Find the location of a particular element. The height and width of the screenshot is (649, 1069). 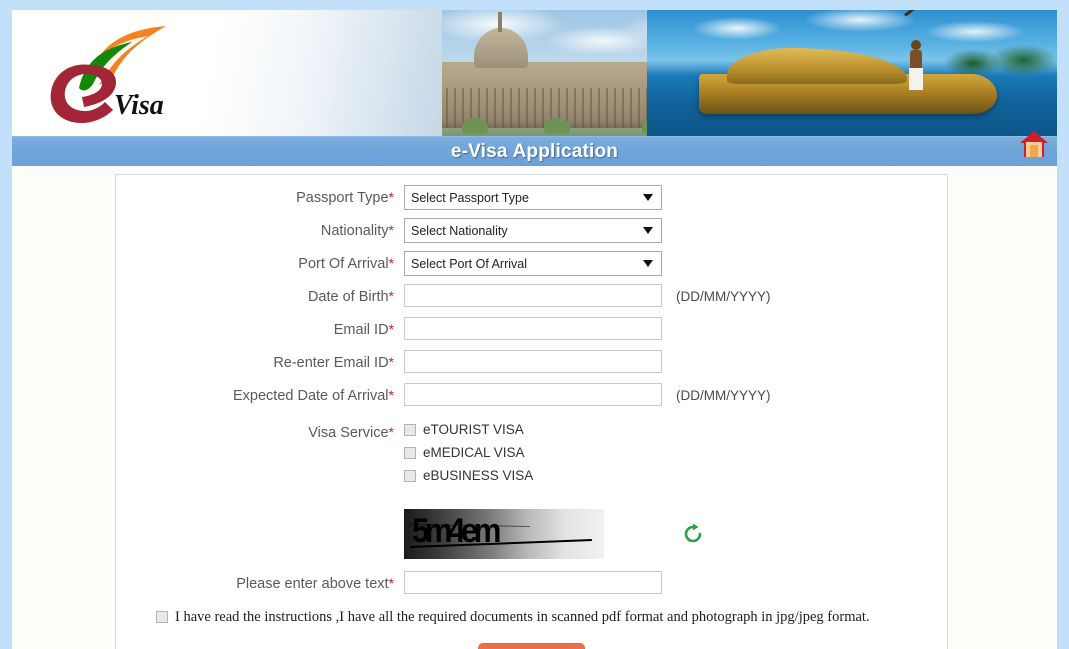

email-input is located at coordinates (533, 328).